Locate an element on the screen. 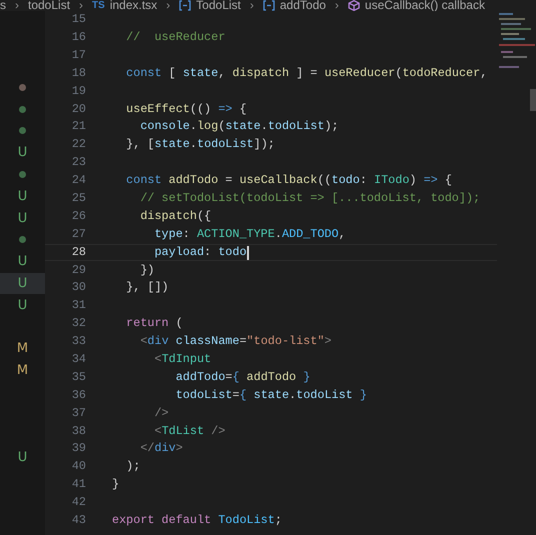  code-line: todoList={ state.todoList } is located at coordinates (270, 395).